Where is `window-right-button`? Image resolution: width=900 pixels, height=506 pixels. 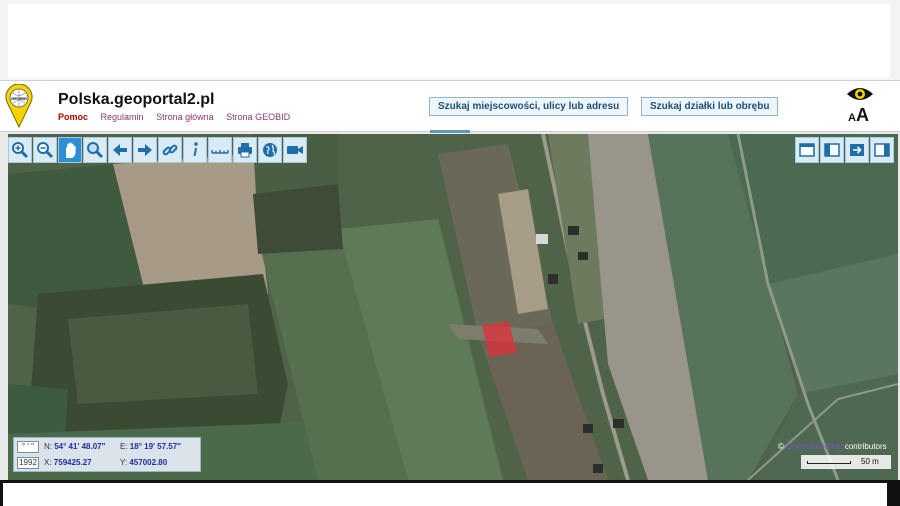
window-right-button is located at coordinates (882, 150).